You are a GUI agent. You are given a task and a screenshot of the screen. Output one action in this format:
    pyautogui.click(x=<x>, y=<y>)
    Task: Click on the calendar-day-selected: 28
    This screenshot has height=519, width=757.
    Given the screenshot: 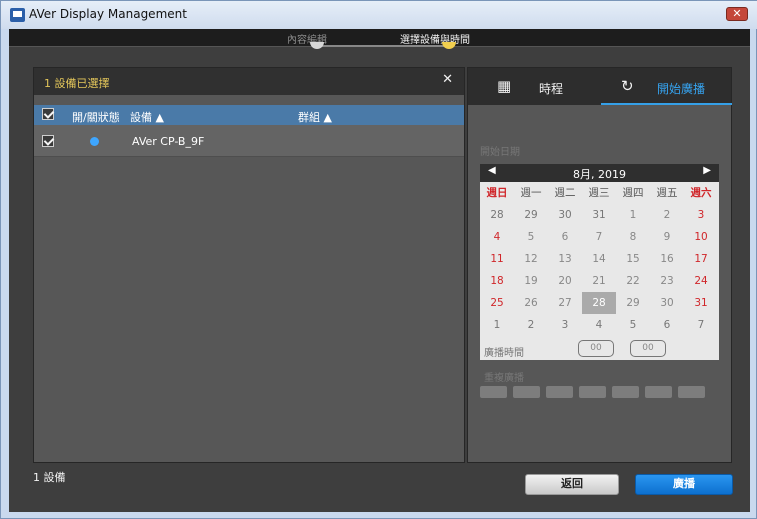 What is the action you would take?
    pyautogui.click(x=599, y=303)
    